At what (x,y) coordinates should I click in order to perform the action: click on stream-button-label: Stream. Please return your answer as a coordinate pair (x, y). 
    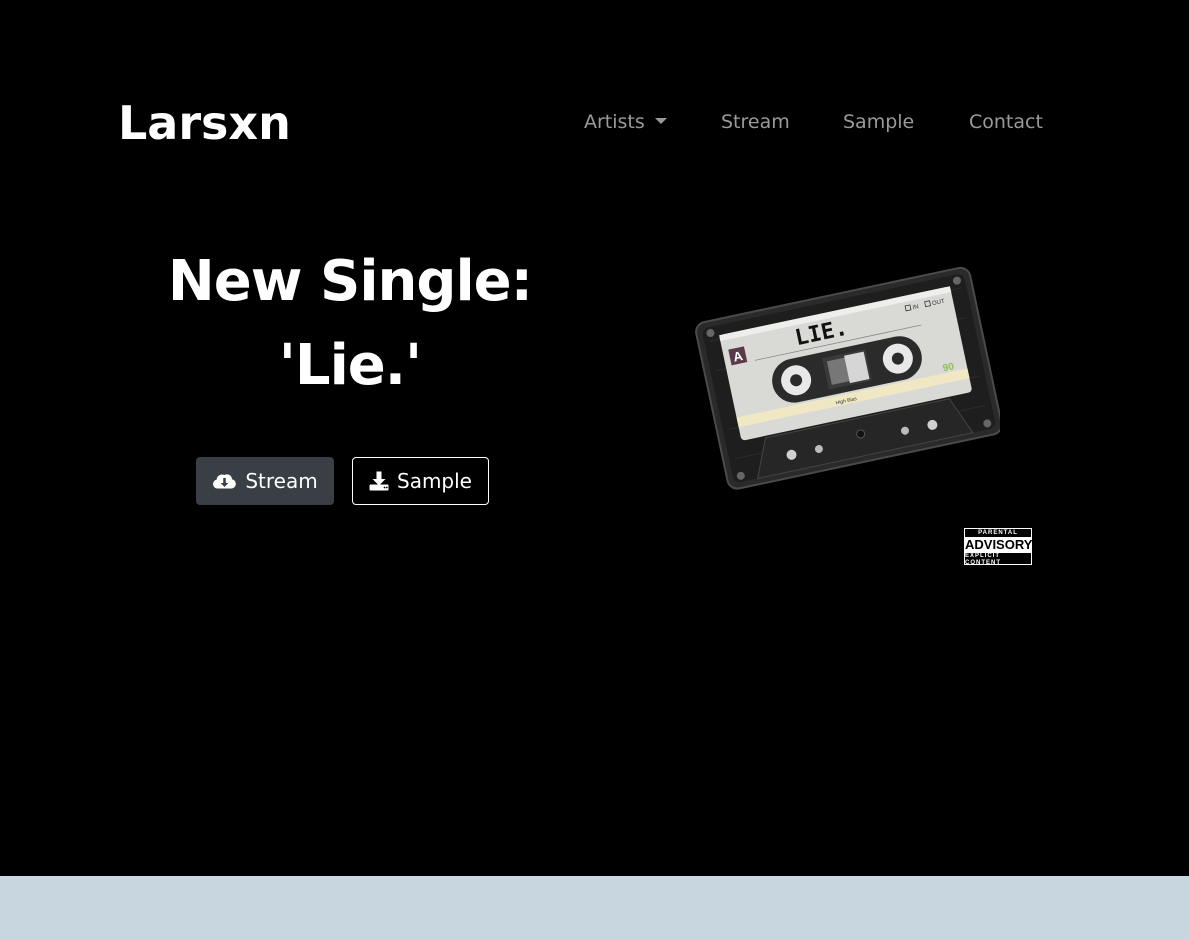
    Looking at the image, I should click on (281, 481).